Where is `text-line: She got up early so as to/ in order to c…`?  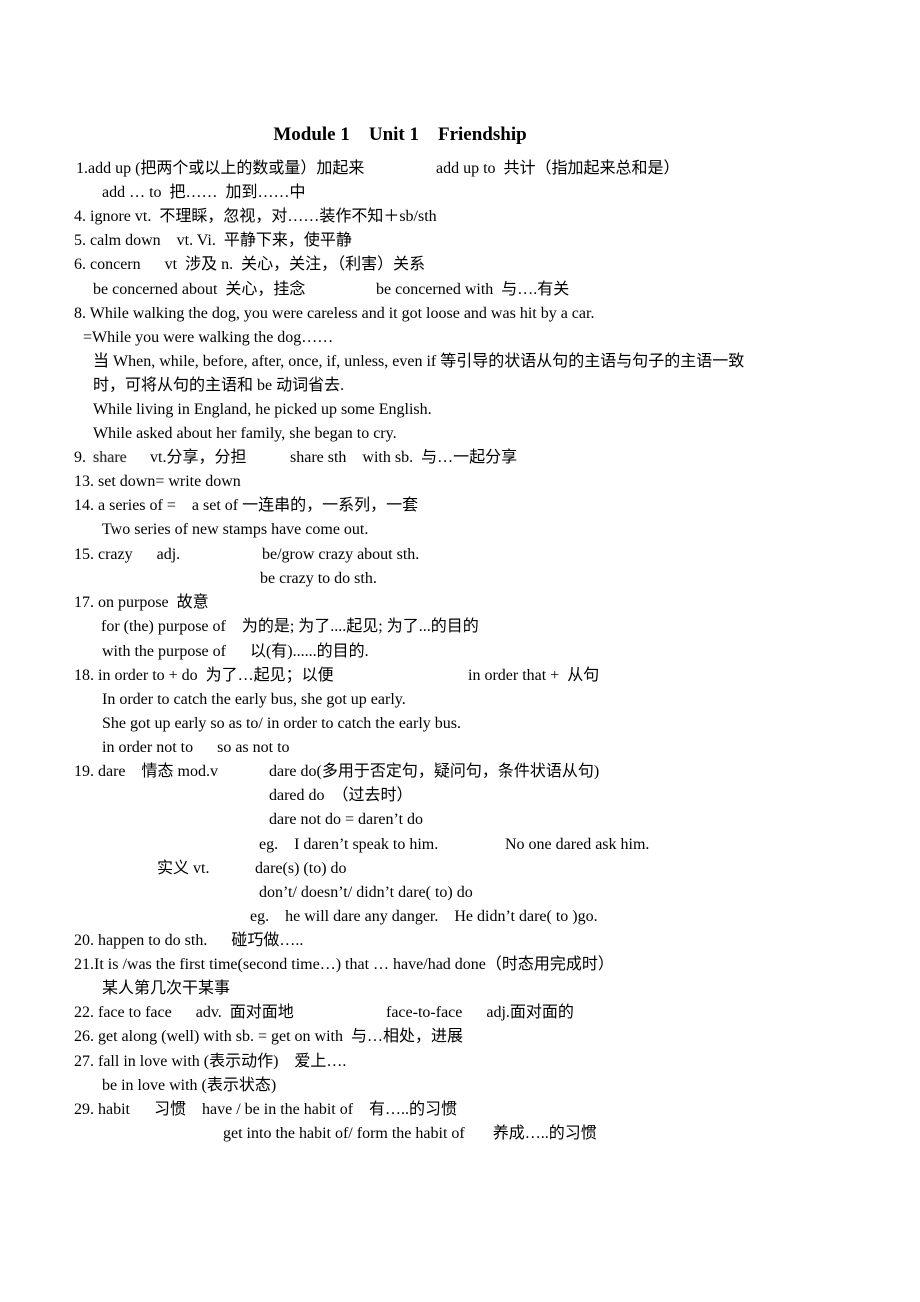 text-line: She got up early so as to/ in order to c… is located at coordinates (282, 723).